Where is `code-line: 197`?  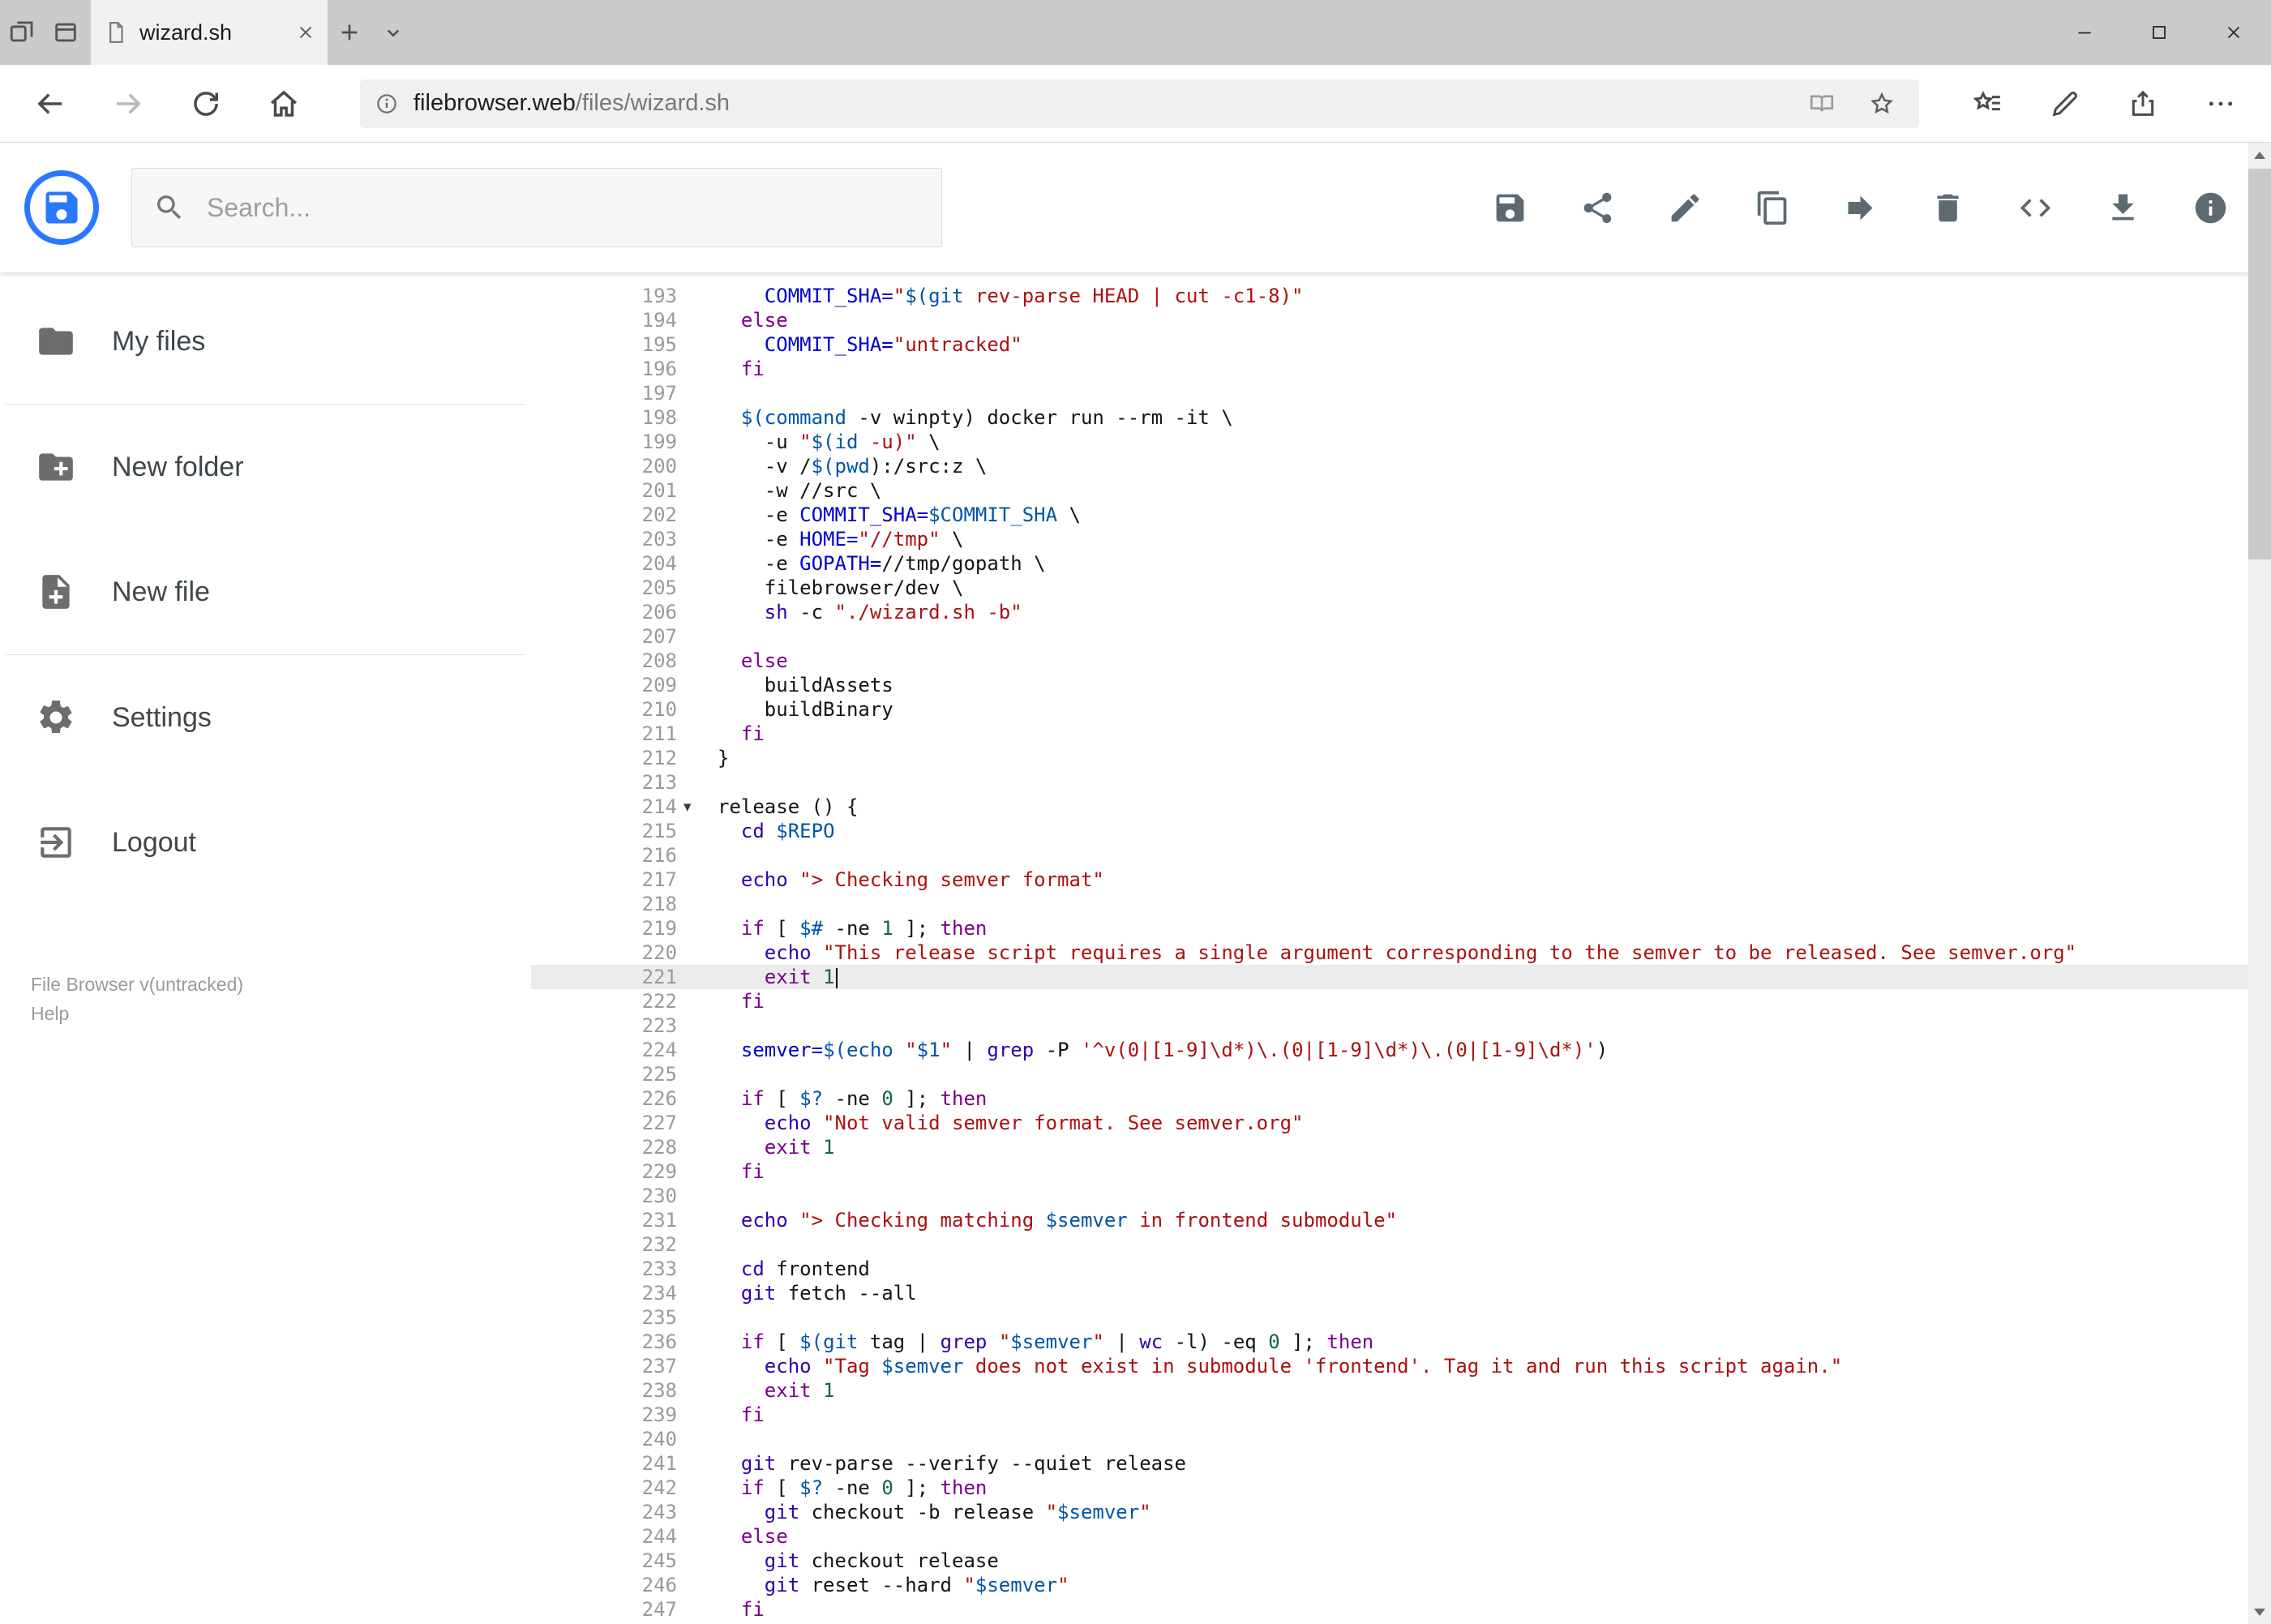 code-line: 197 is located at coordinates (1401, 393).